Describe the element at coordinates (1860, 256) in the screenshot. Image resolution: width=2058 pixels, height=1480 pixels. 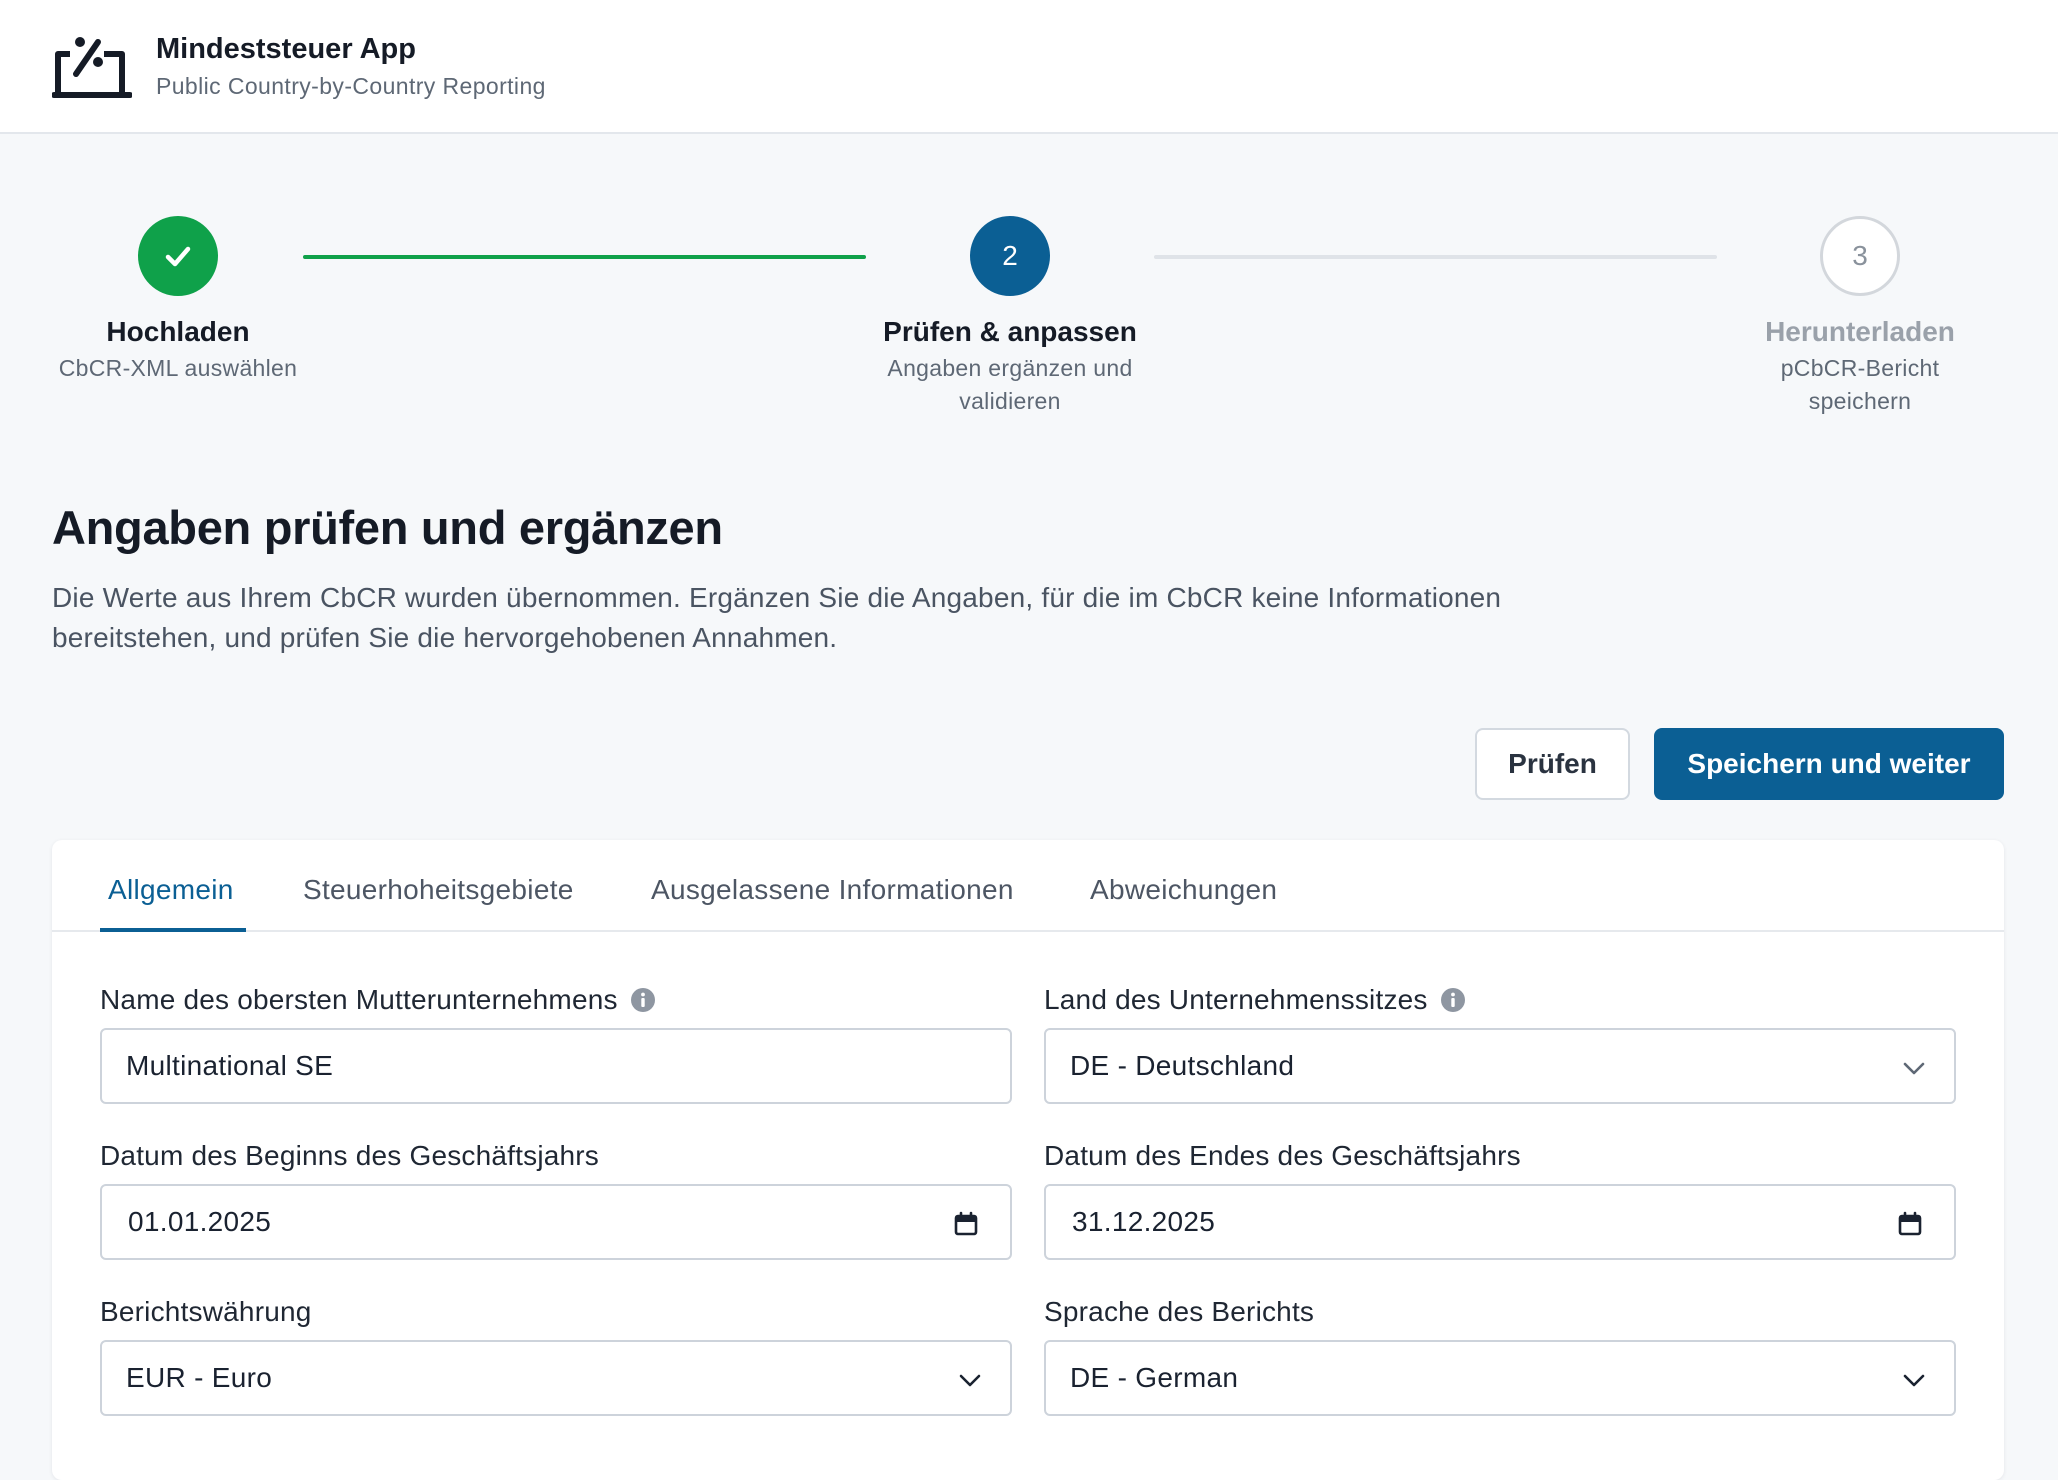
I see `step-3-circle: 3` at that location.